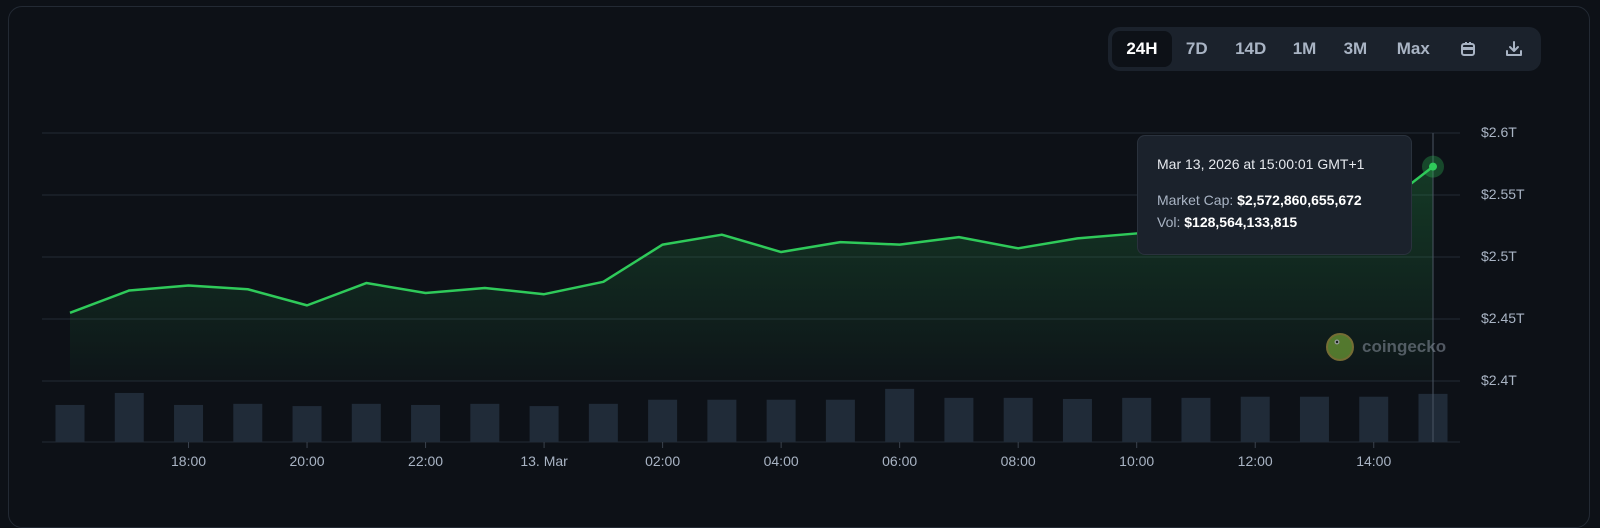 The height and width of the screenshot is (528, 1600). What do you see at coordinates (1499, 380) in the screenshot?
I see `y-tick-label: $2.4T` at bounding box center [1499, 380].